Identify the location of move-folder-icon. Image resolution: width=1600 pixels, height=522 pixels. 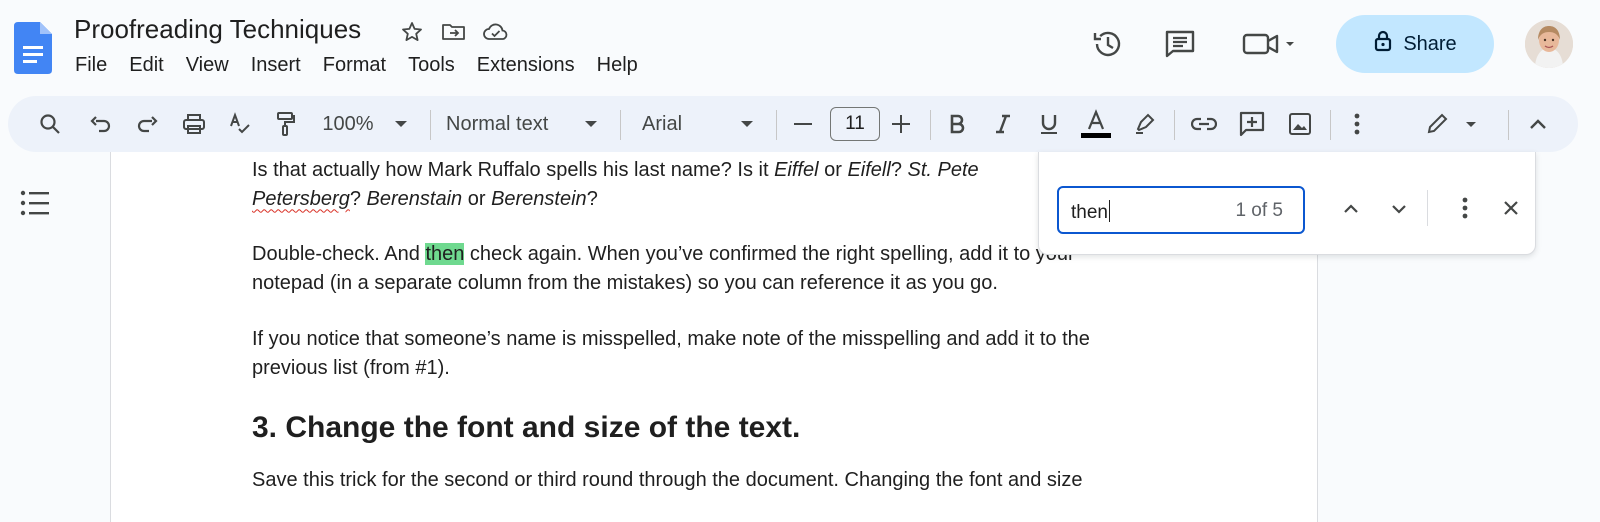
(454, 32).